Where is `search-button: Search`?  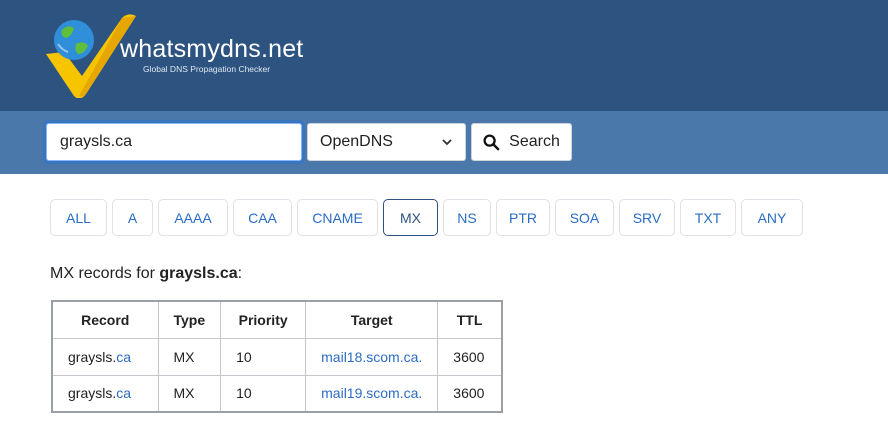 search-button: Search is located at coordinates (521, 142).